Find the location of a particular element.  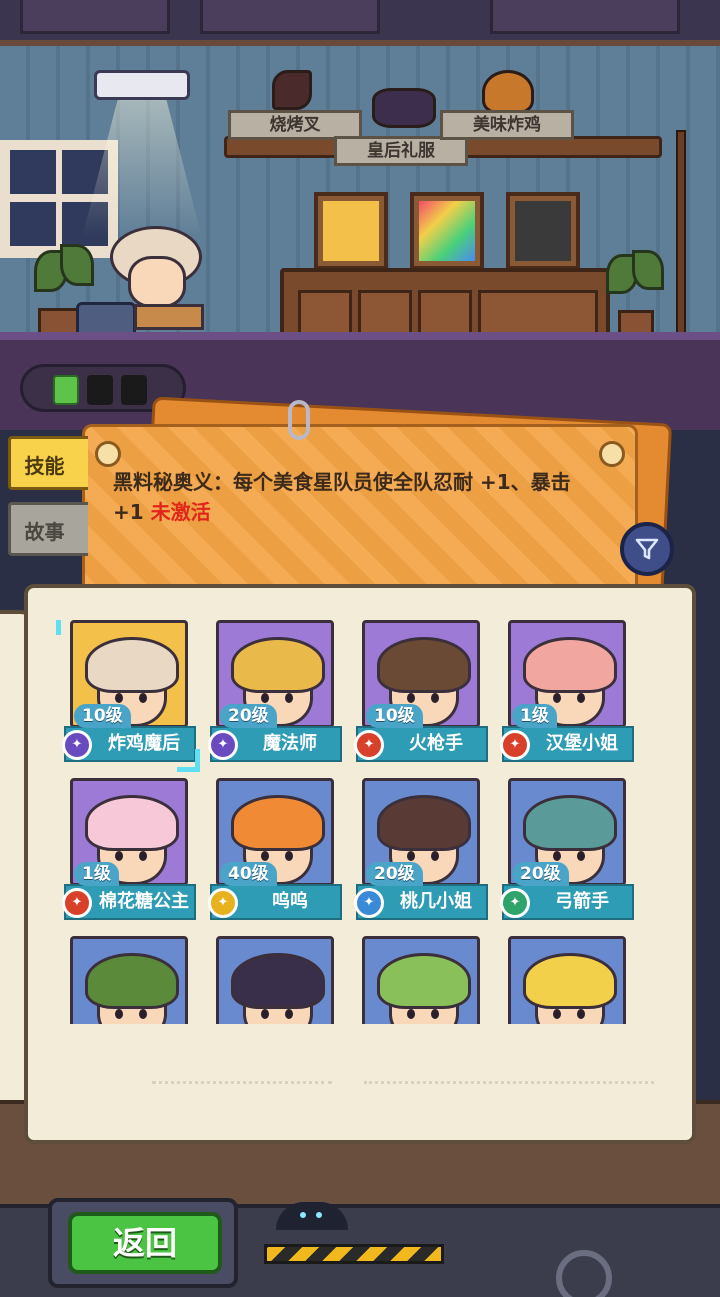

skill-description-block: 黑料秘奥义：每个美食星队员使全队忍耐 +1、暴击 +1 未激活 is located at coordinates (358, 497).